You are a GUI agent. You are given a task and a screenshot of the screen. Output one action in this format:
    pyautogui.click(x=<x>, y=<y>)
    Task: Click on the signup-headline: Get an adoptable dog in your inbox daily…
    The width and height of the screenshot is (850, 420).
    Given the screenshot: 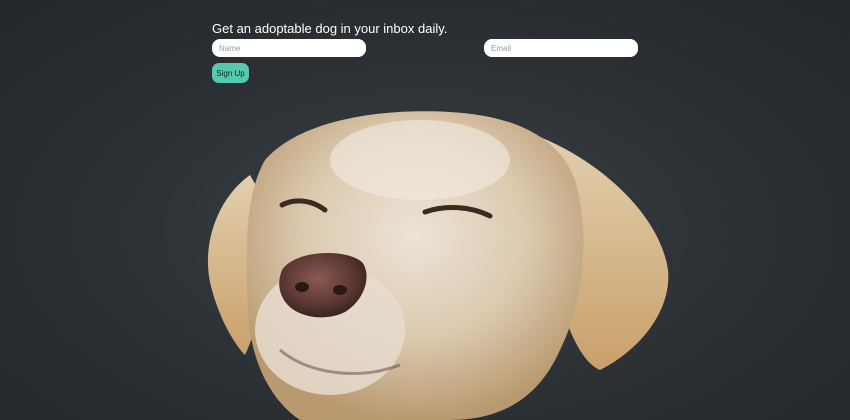 What is the action you would take?
    pyautogui.click(x=330, y=28)
    